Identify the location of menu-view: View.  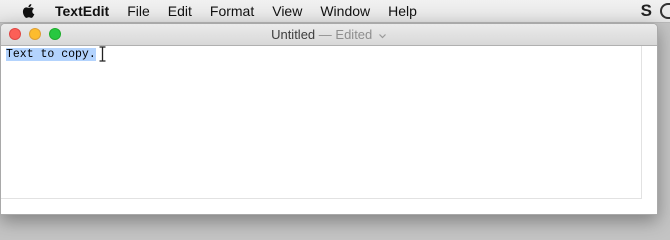
(287, 11).